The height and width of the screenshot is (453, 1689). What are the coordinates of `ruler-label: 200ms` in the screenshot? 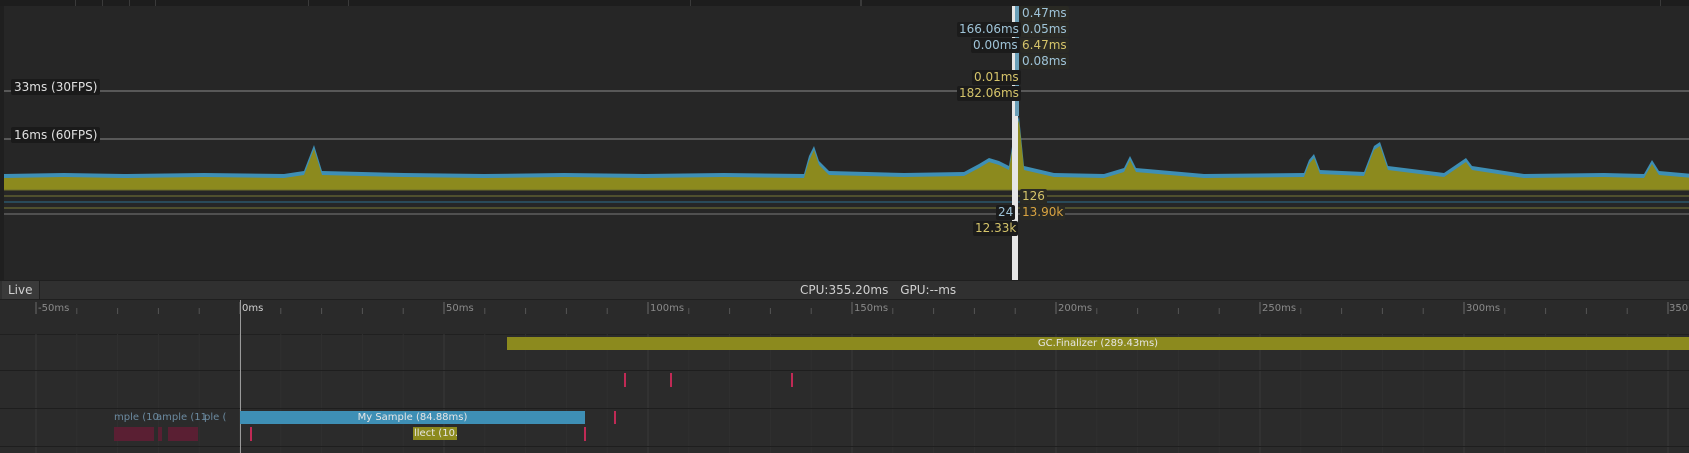 It's located at (1075, 308).